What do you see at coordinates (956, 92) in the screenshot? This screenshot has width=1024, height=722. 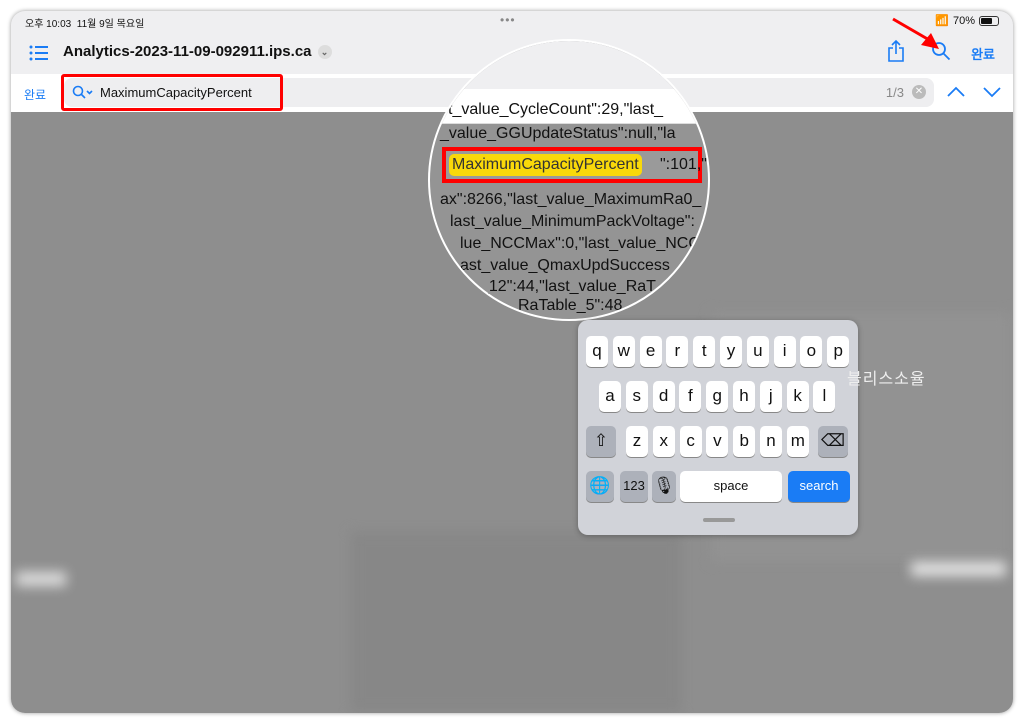 I see `chevron-up-icon` at bounding box center [956, 92].